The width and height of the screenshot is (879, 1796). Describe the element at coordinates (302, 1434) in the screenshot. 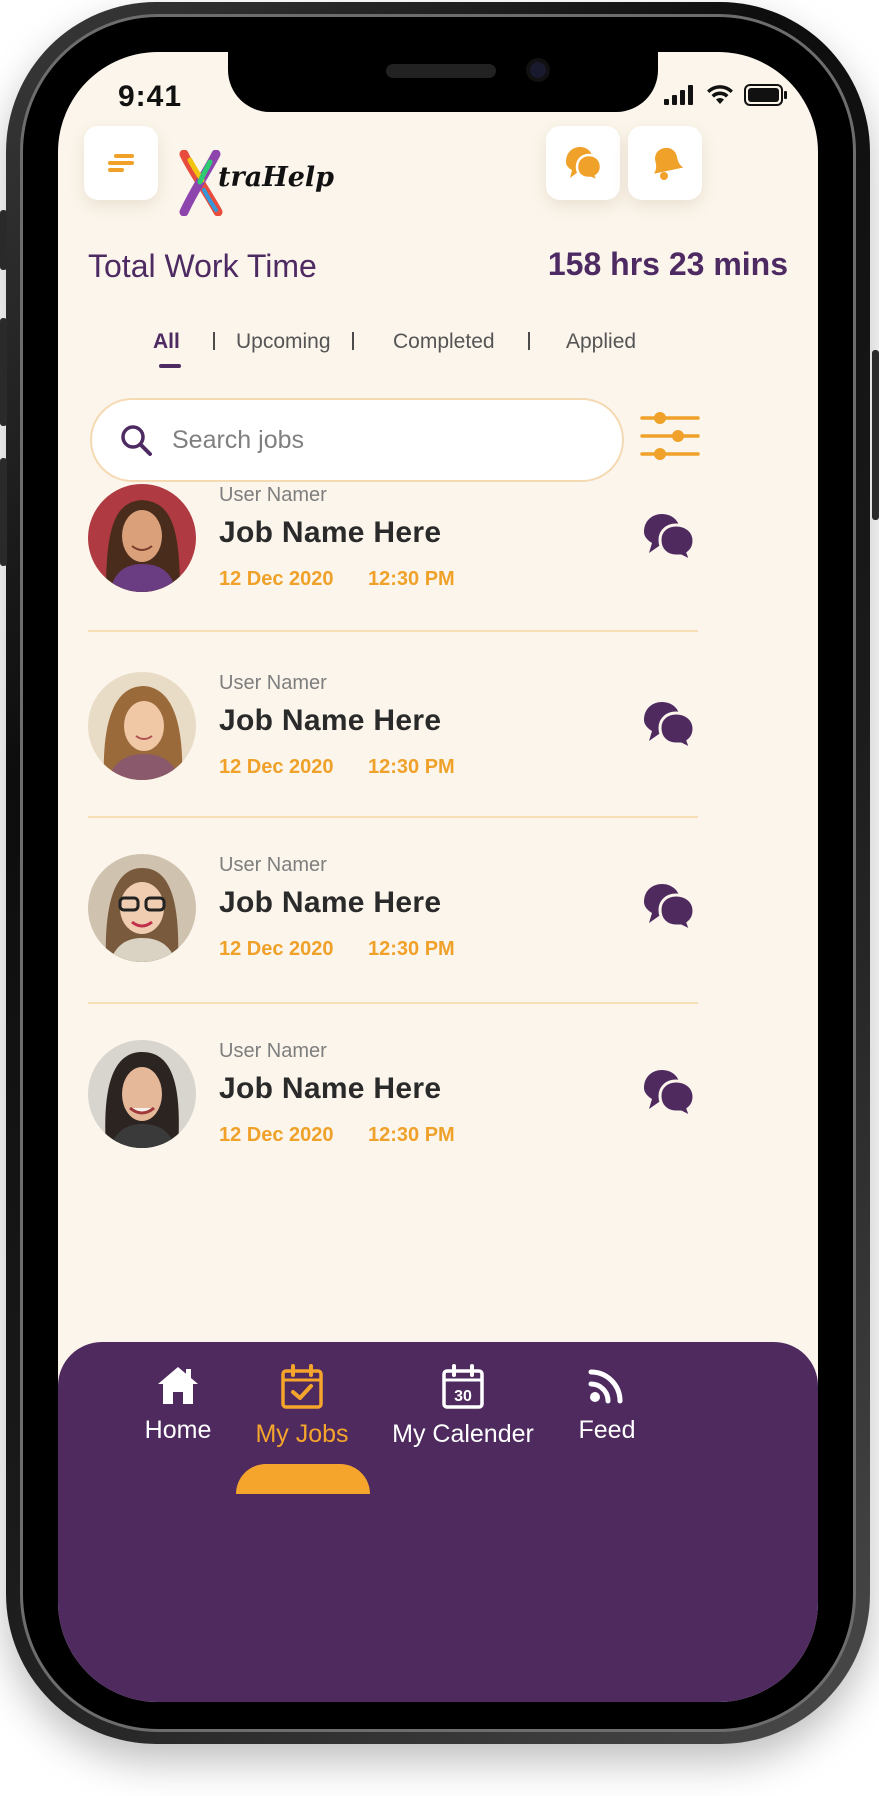

I see `nav-my-jobs-label: My Jobs` at that location.